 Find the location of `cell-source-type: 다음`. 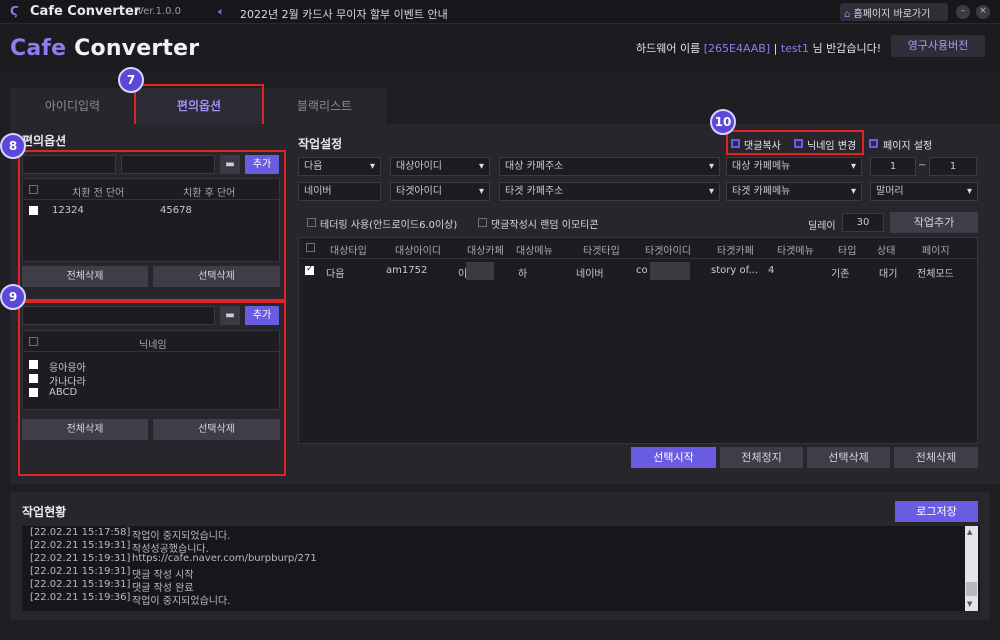

cell-source-type: 다음 is located at coordinates (335, 274).